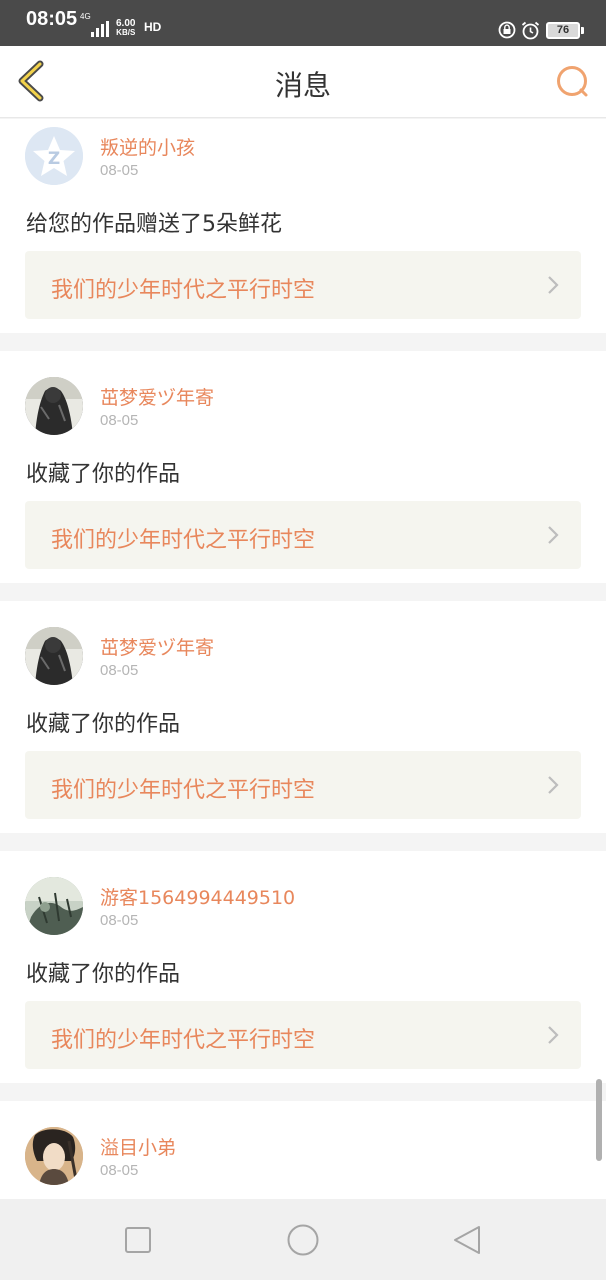 The width and height of the screenshot is (606, 1280). What do you see at coordinates (85, 16) in the screenshot?
I see `network-type: 4G` at bounding box center [85, 16].